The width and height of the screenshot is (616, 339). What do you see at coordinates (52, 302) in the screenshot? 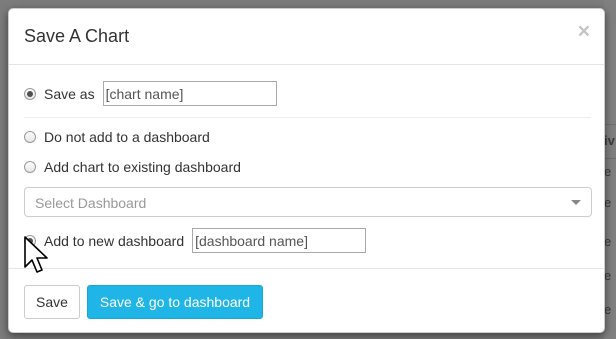
I see `save-button: Save` at bounding box center [52, 302].